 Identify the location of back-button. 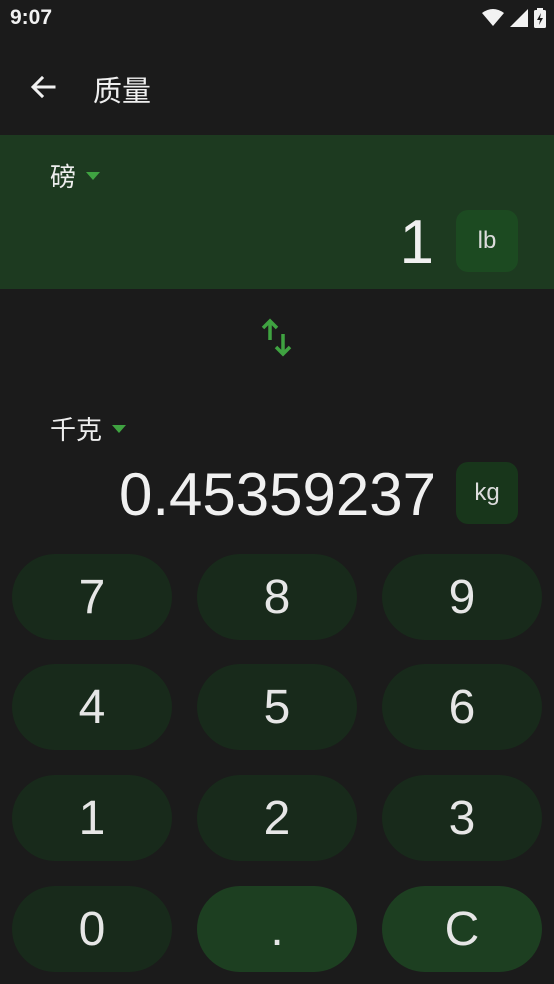
(43, 87).